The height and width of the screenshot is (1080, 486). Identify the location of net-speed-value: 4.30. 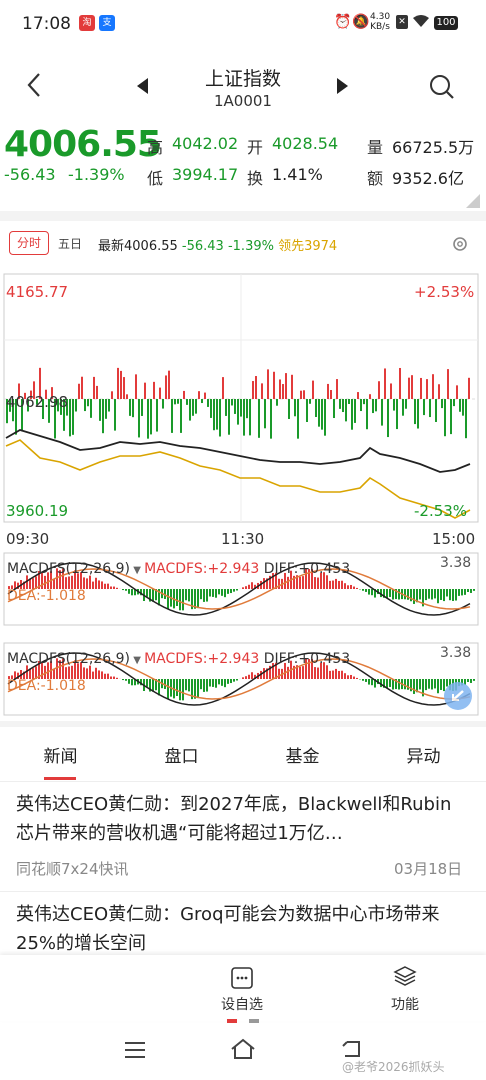
(380, 17).